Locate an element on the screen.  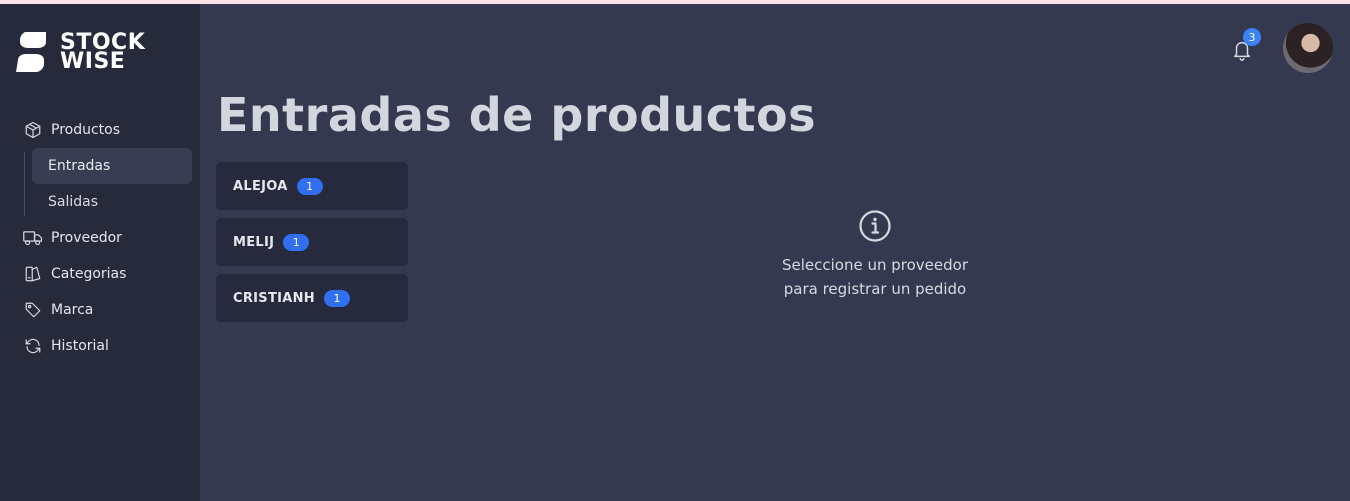
info-icon is located at coordinates (875, 226).